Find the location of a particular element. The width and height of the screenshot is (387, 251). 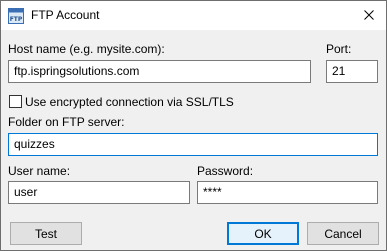

user-name-label: User name: is located at coordinates (39, 171).